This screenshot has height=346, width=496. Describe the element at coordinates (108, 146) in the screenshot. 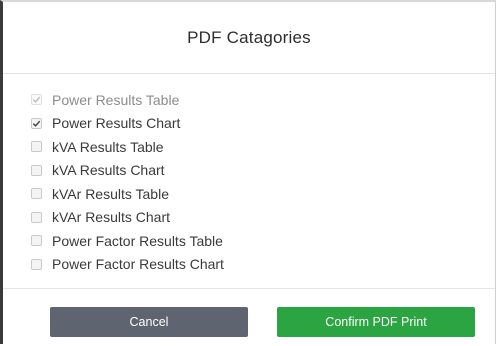

I see `option-label: kVA Results Table` at that location.